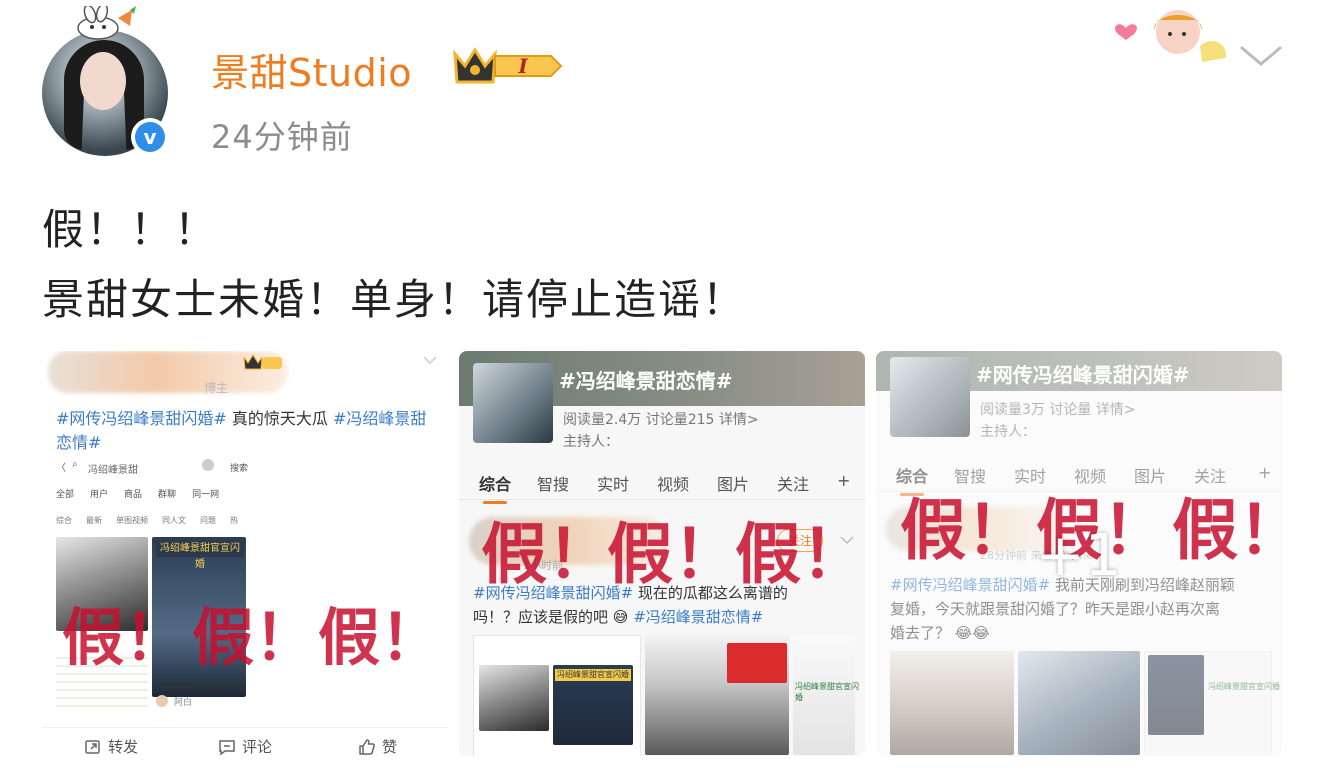 The height and width of the screenshot is (783, 1320). Describe the element at coordinates (201, 688) in the screenshot. I see `image-caption: 冯绍峰景甜官宣闪婚` at that location.